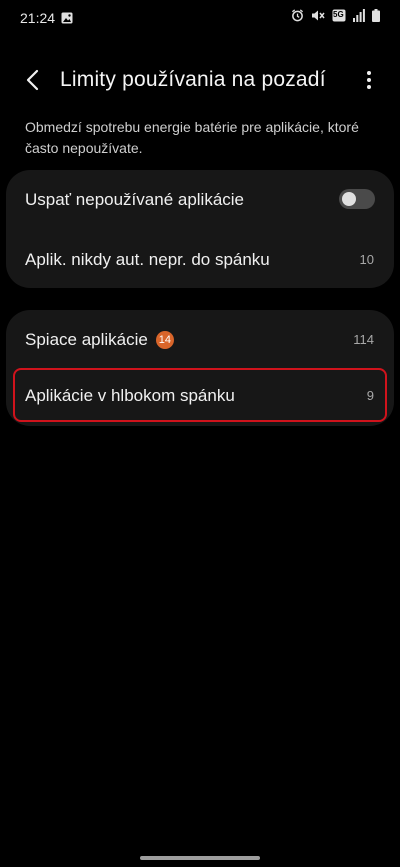 This screenshot has width=400, height=867. What do you see at coordinates (86, 339) in the screenshot?
I see `sleeping-apps-label: Spiace aplikácie` at bounding box center [86, 339].